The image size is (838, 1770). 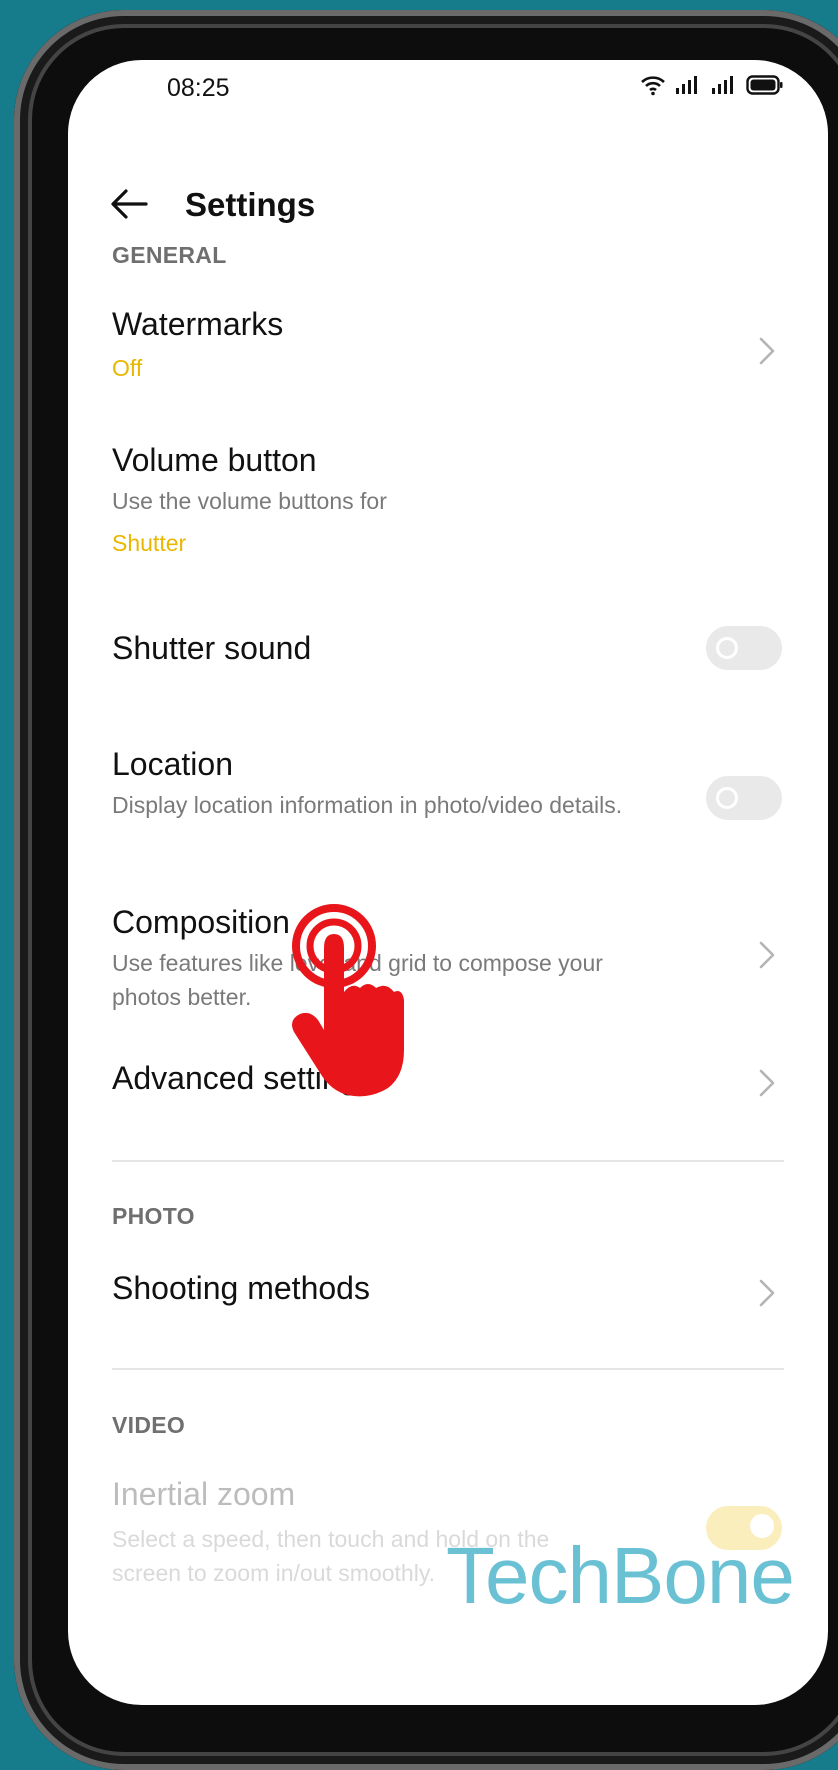 What do you see at coordinates (448, 1085) in the screenshot?
I see `advanced-settings-item: Advanced settings` at bounding box center [448, 1085].